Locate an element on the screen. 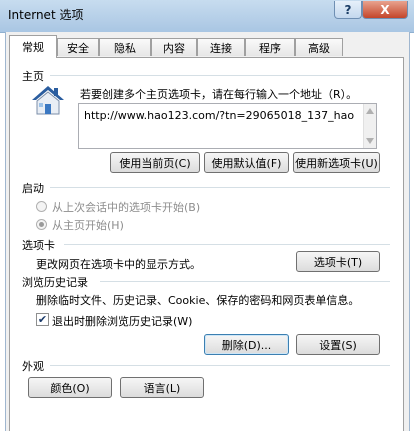 This screenshot has width=414, height=431. checkmark-icon: ✔ is located at coordinates (42, 319).